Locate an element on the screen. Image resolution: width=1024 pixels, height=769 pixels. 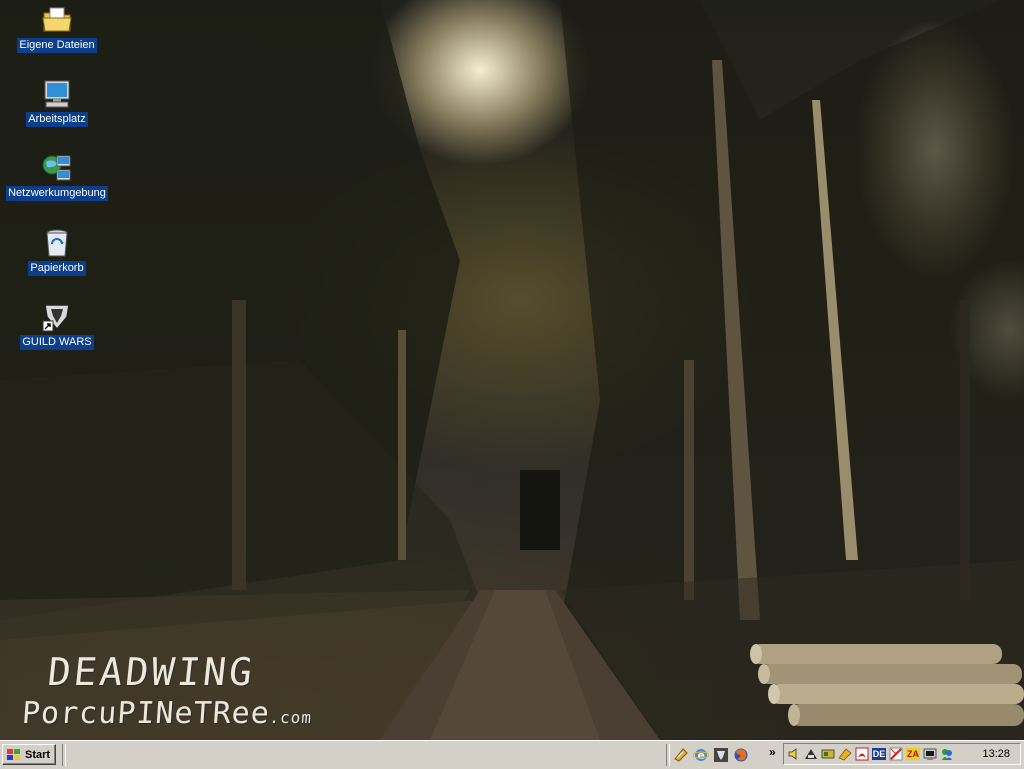
desktop-icon-label: GUILD WARS is located at coordinates (57, 342).